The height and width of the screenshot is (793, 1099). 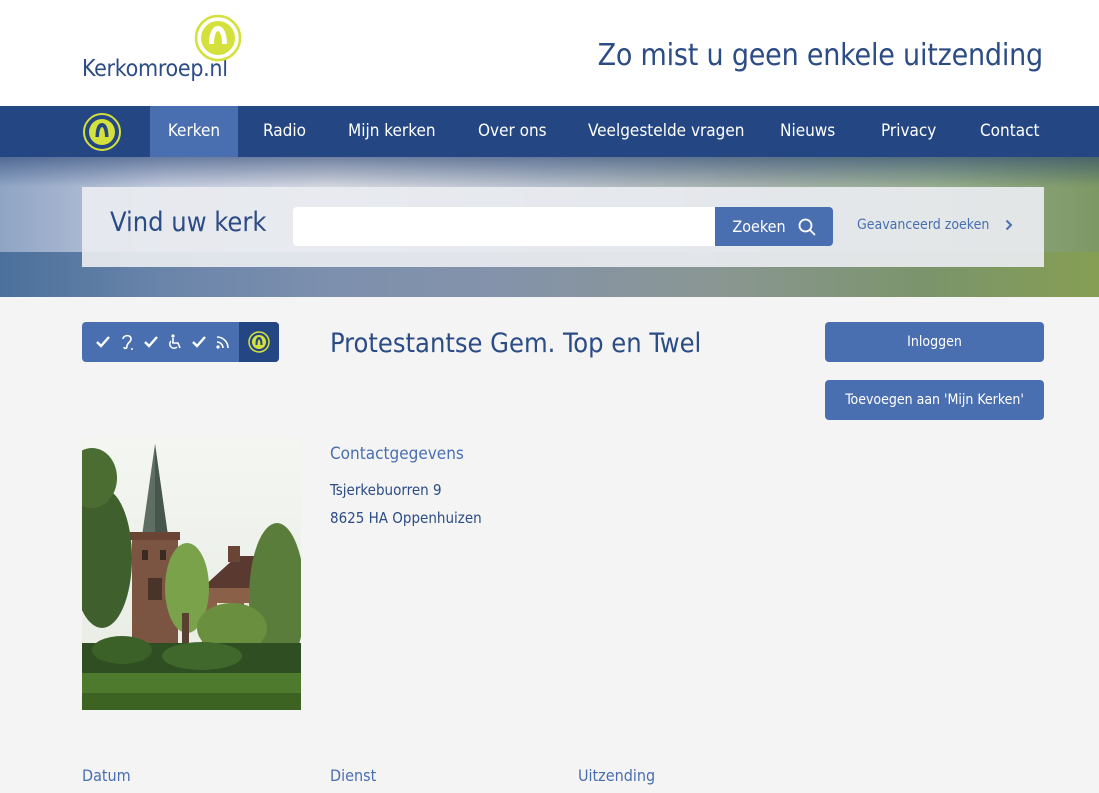 I want to click on nav-item-radio: Radio, so click(x=284, y=131).